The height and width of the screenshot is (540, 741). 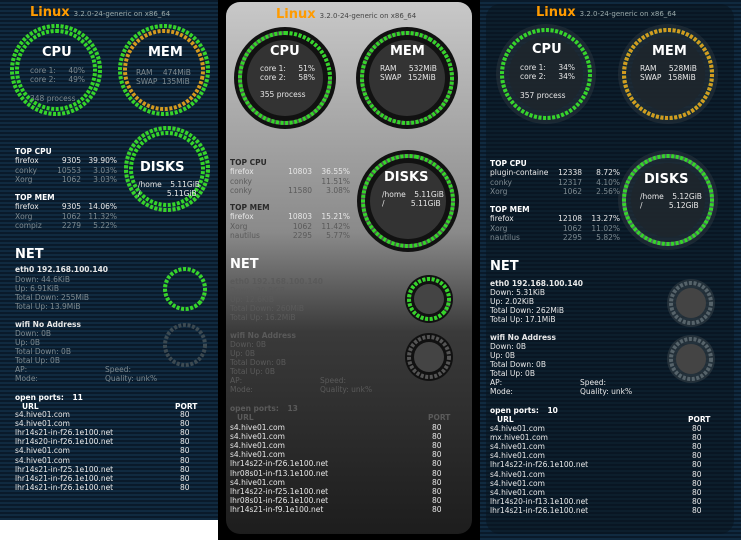 I want to click on eth0-total-up: Total Up: 16.2MiB, so click(x=263, y=317).